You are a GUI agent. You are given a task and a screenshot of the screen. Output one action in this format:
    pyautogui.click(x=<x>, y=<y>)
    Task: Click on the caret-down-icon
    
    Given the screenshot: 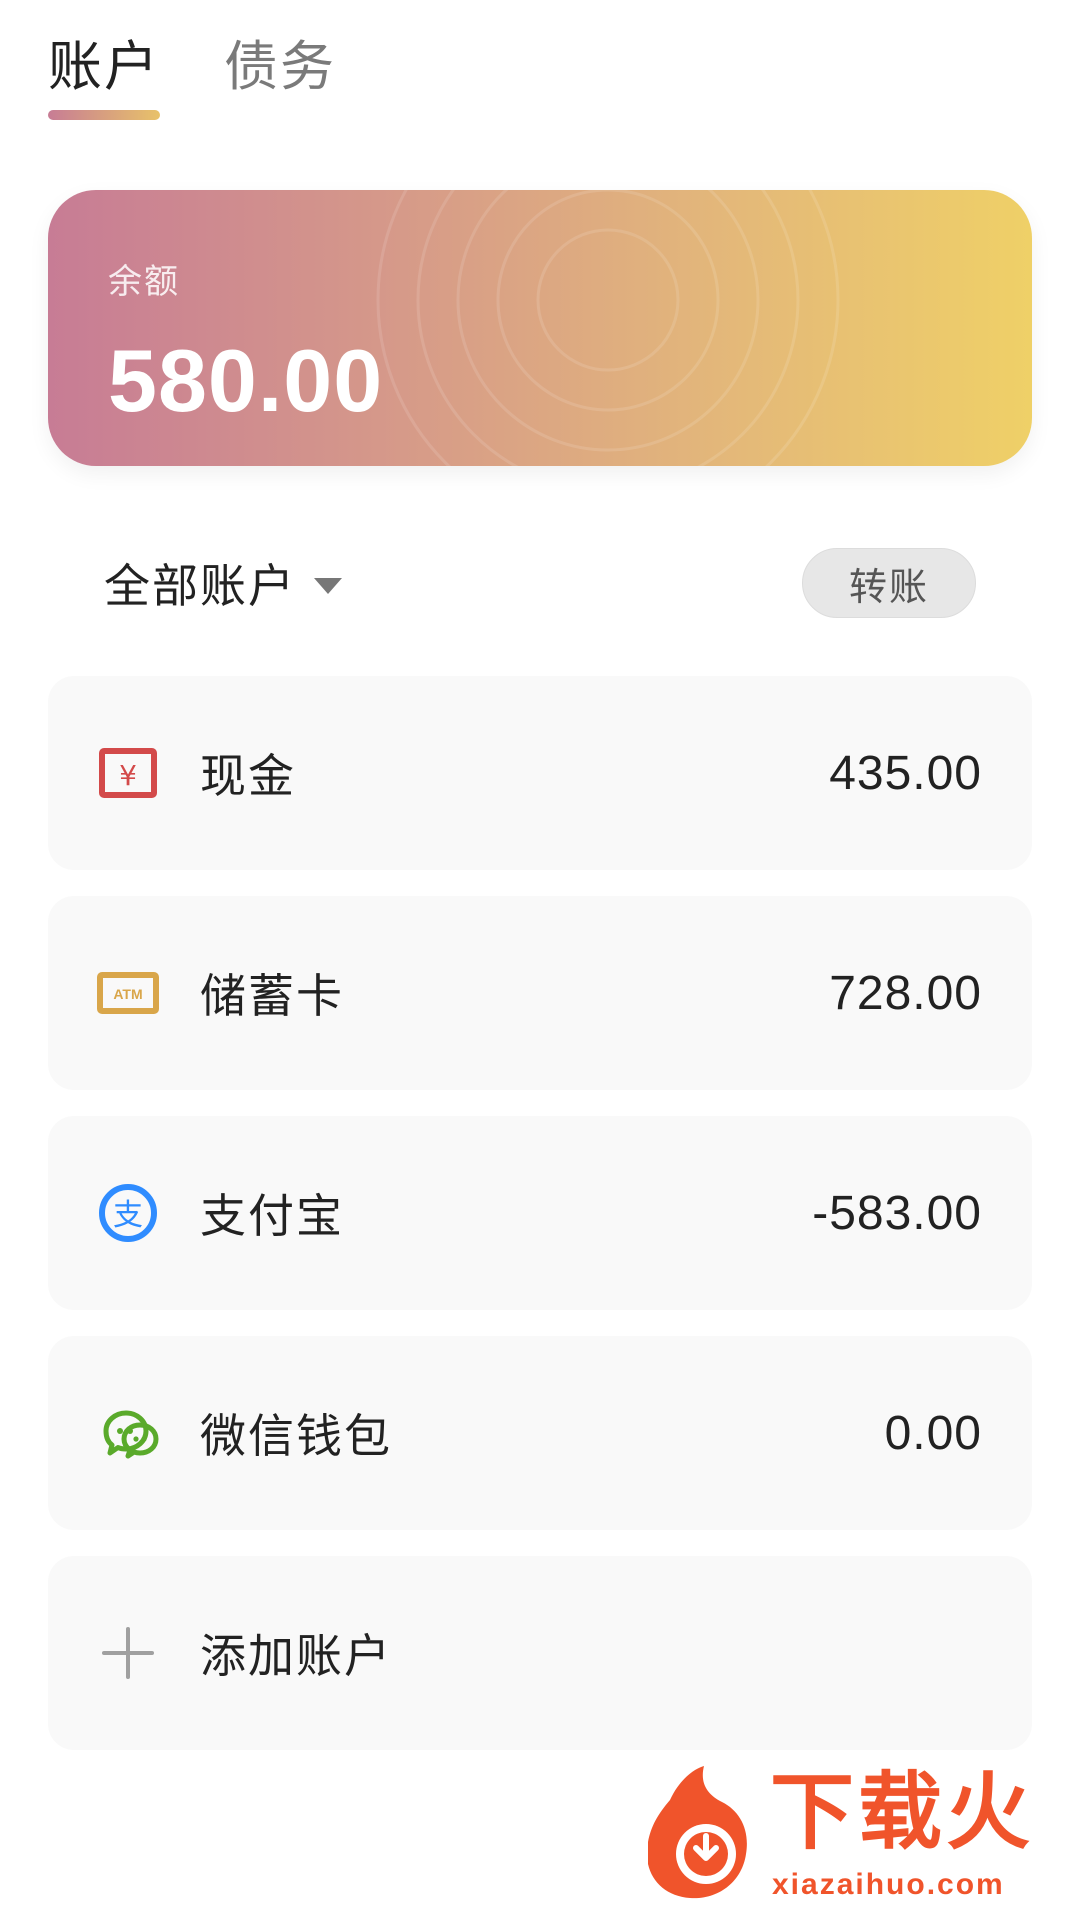 What is the action you would take?
    pyautogui.click(x=328, y=586)
    